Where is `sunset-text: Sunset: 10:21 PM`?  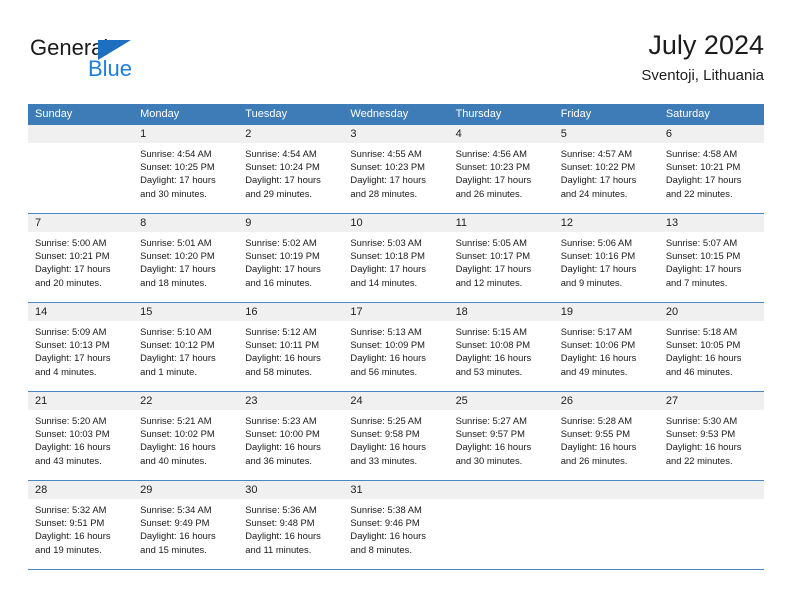 sunset-text: Sunset: 10:21 PM is located at coordinates (72, 256).